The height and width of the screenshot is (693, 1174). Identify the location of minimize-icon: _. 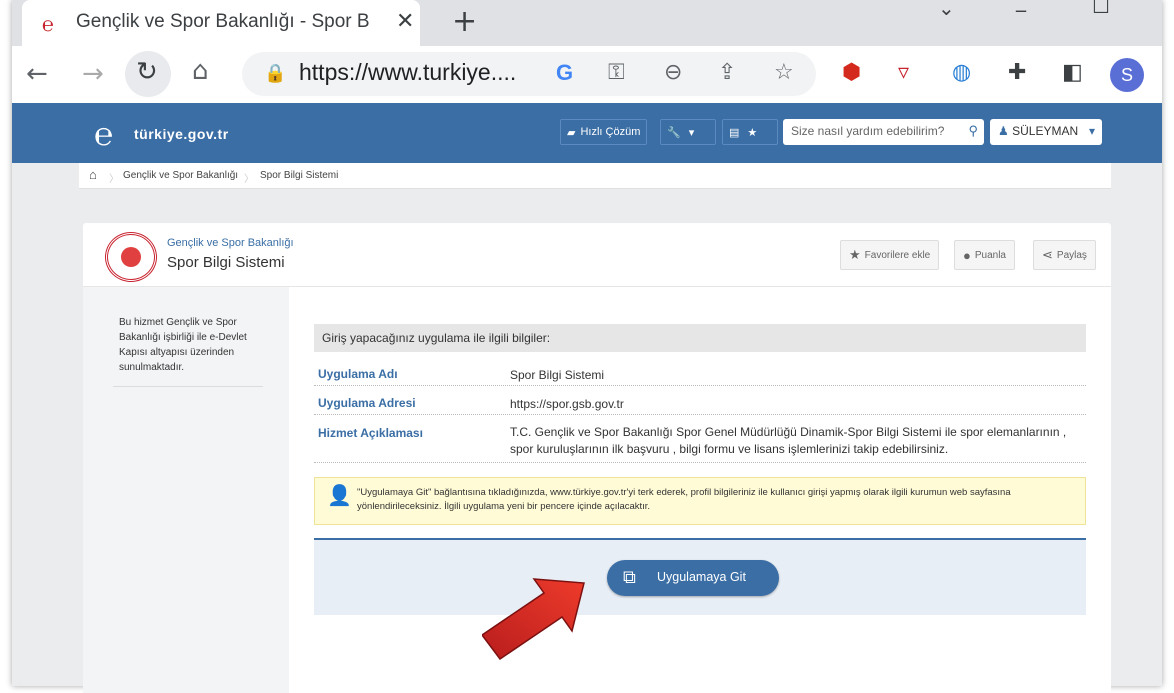
(1021, 6).